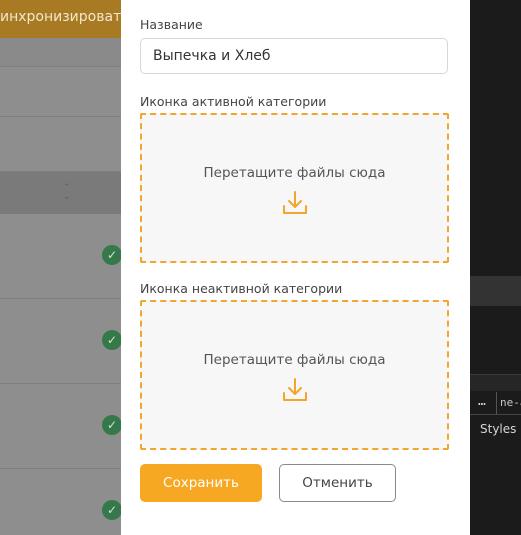 The height and width of the screenshot is (535, 521). I want to click on save-button: Сохранить, so click(201, 483).